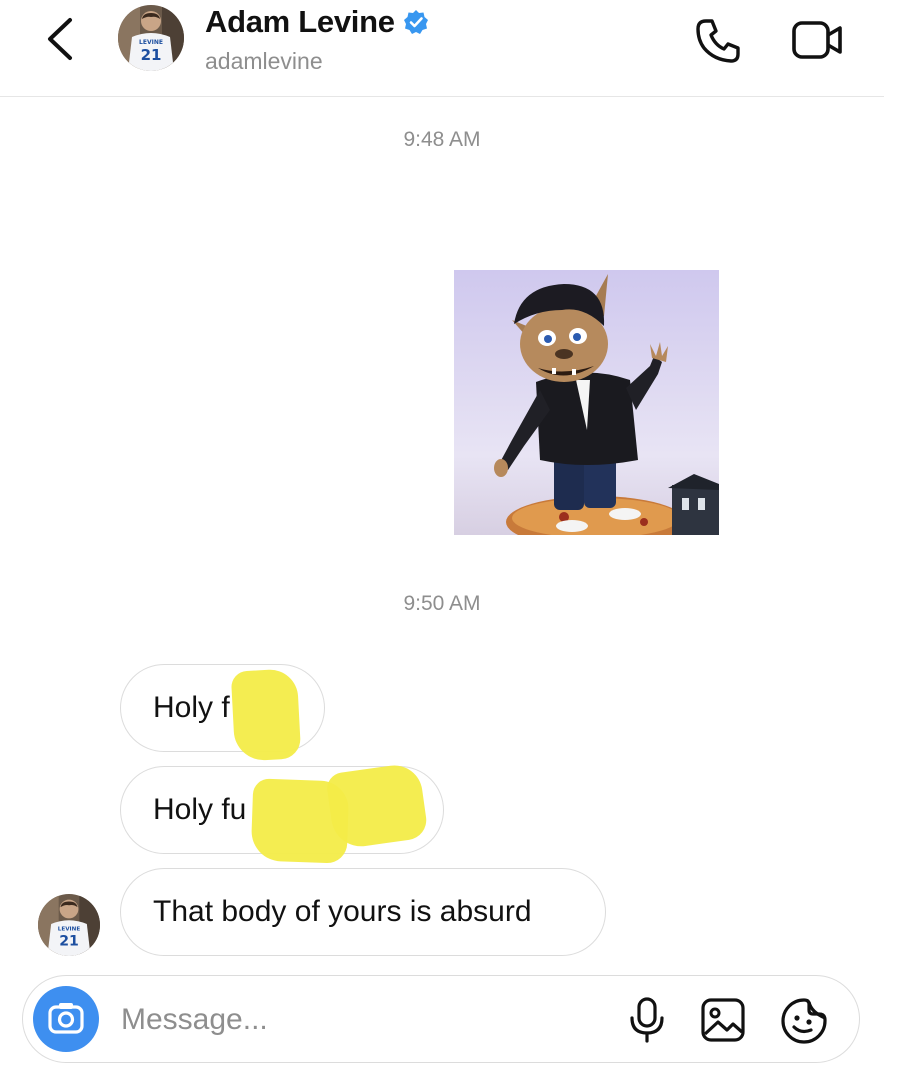  I want to click on back-button, so click(60, 39).